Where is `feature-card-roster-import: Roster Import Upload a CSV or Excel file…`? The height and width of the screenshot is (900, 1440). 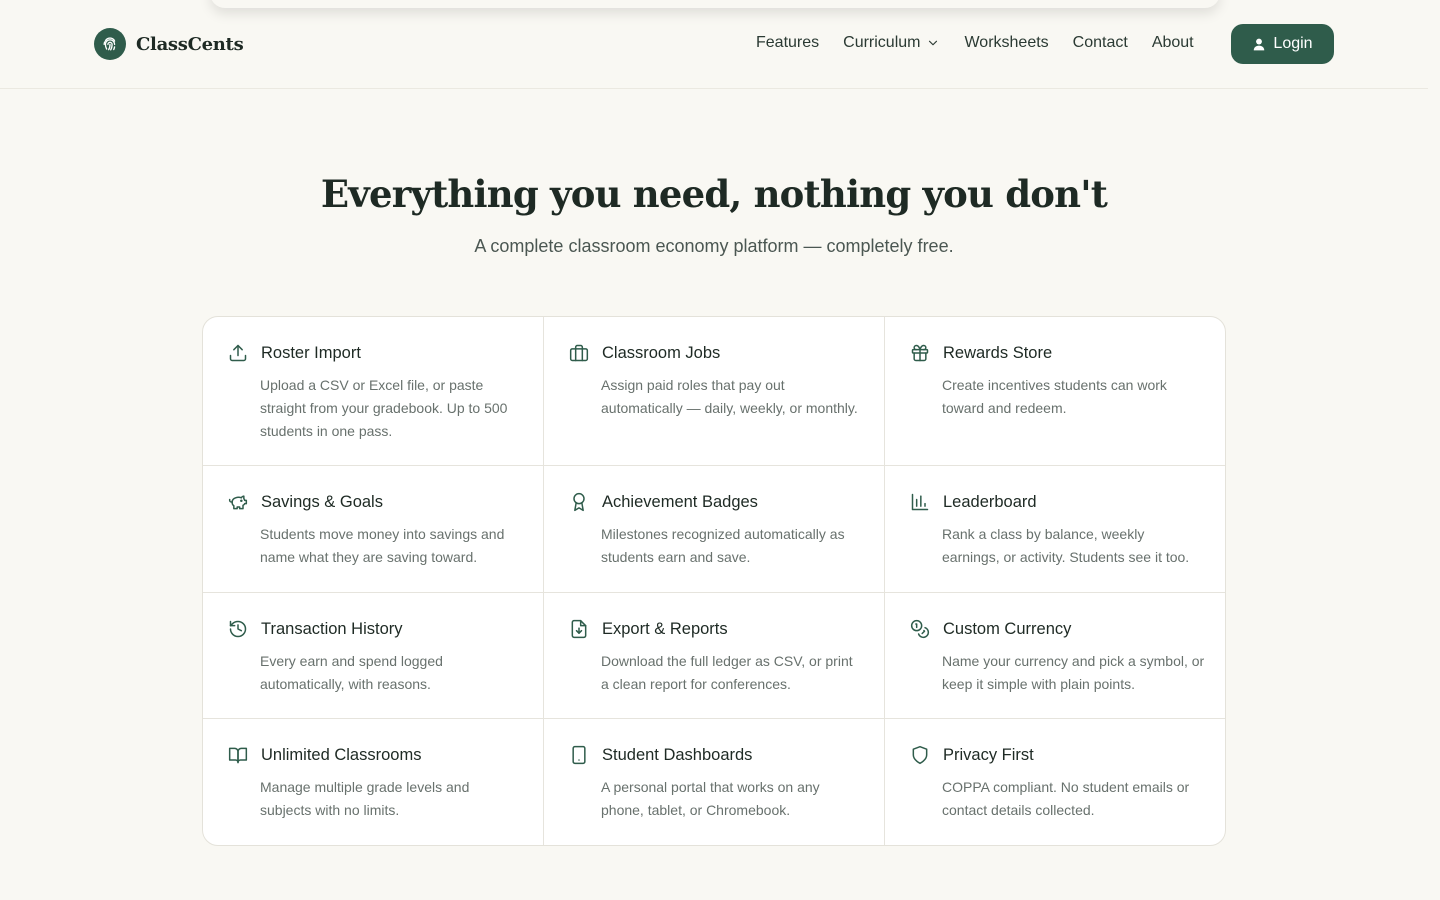
feature-card-roster-import: Roster Import Upload a CSV or Excel file… is located at coordinates (373, 391).